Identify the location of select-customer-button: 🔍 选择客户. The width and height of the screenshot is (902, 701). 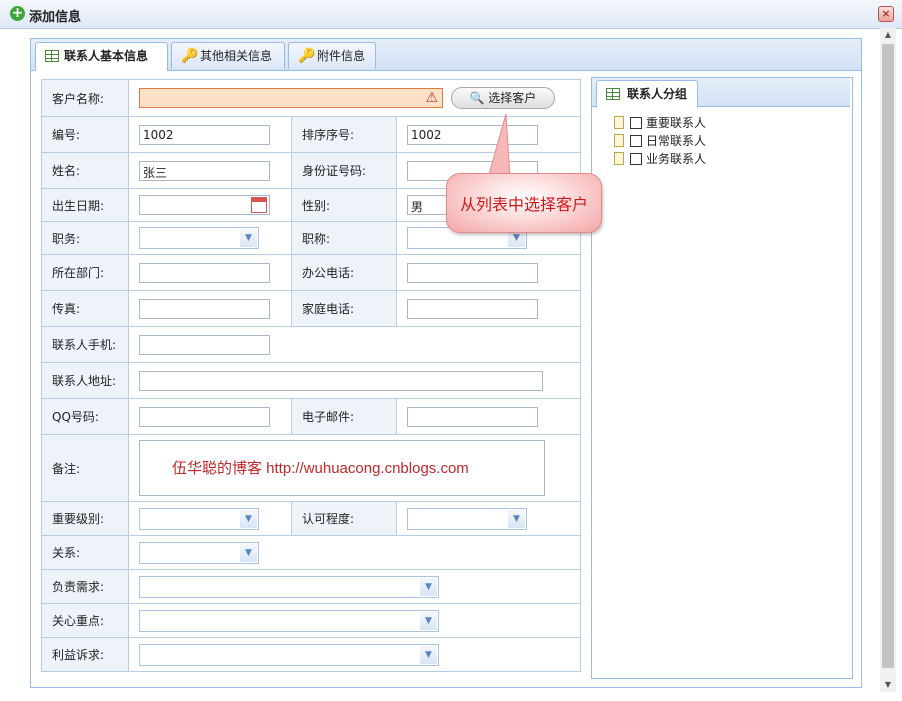
(502, 98).